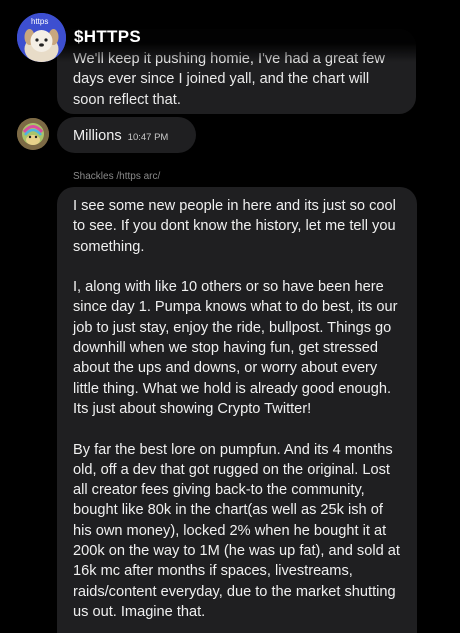 Image resolution: width=460 pixels, height=633 pixels. Describe the element at coordinates (148, 137) in the screenshot. I see `message-timestamp: 10:47 PM` at that location.